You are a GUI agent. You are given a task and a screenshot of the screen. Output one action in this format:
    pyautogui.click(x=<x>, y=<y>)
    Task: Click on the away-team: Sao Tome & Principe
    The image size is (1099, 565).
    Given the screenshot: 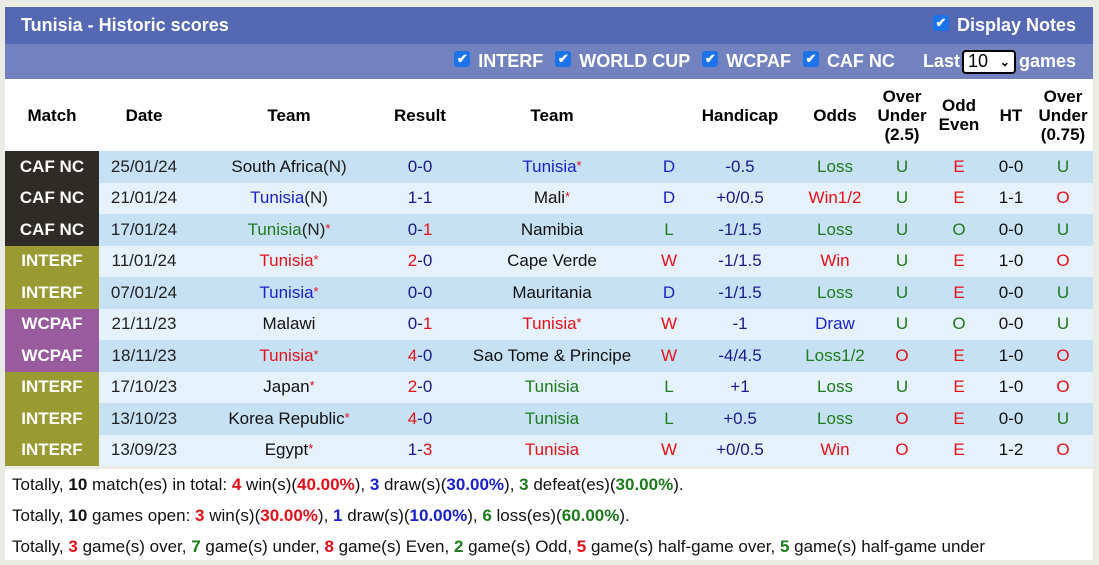 What is the action you would take?
    pyautogui.click(x=552, y=356)
    